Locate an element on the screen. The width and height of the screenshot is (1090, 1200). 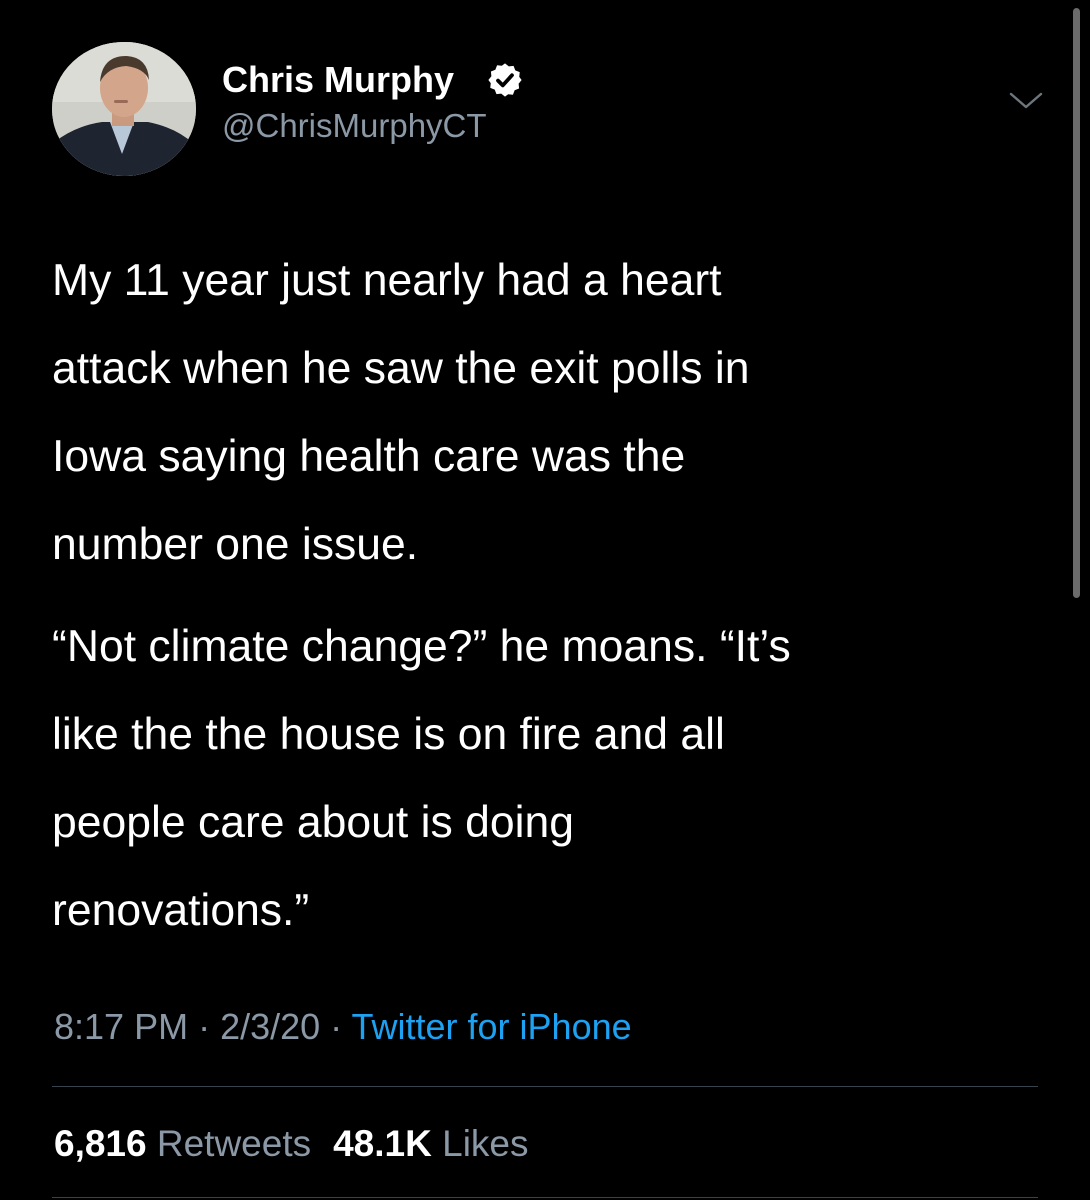
engagement-stats: 6,816 Retweets 48.1K Likes is located at coordinates (291, 1144).